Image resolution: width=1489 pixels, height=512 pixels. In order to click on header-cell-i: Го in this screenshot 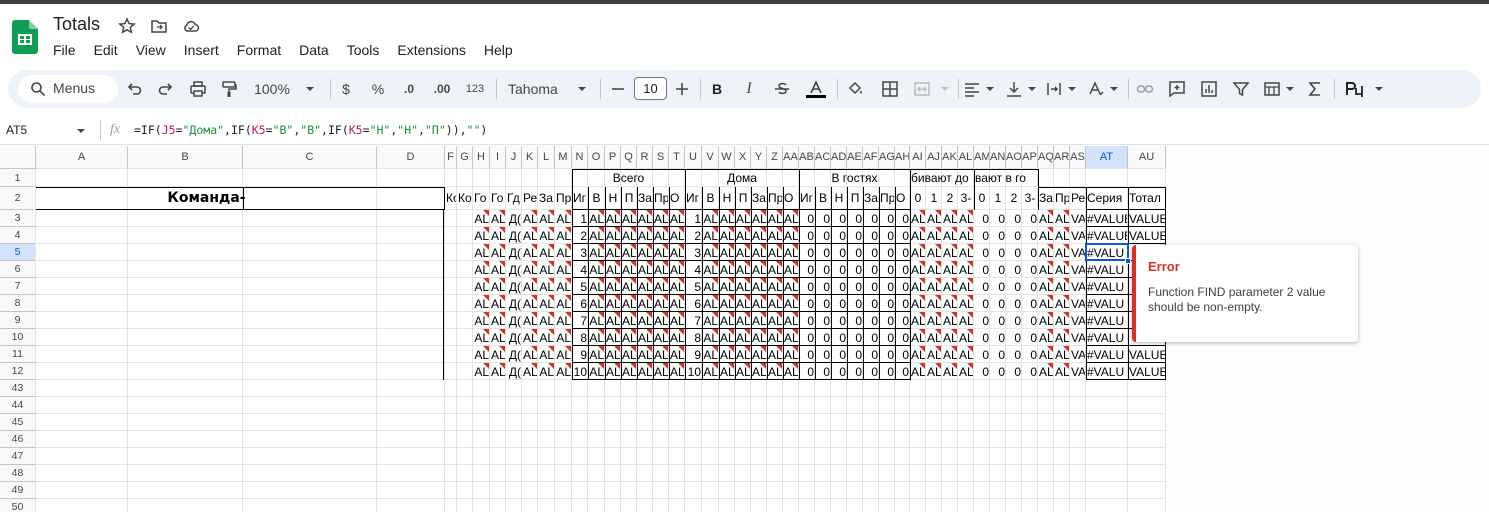, I will do `click(498, 198)`.